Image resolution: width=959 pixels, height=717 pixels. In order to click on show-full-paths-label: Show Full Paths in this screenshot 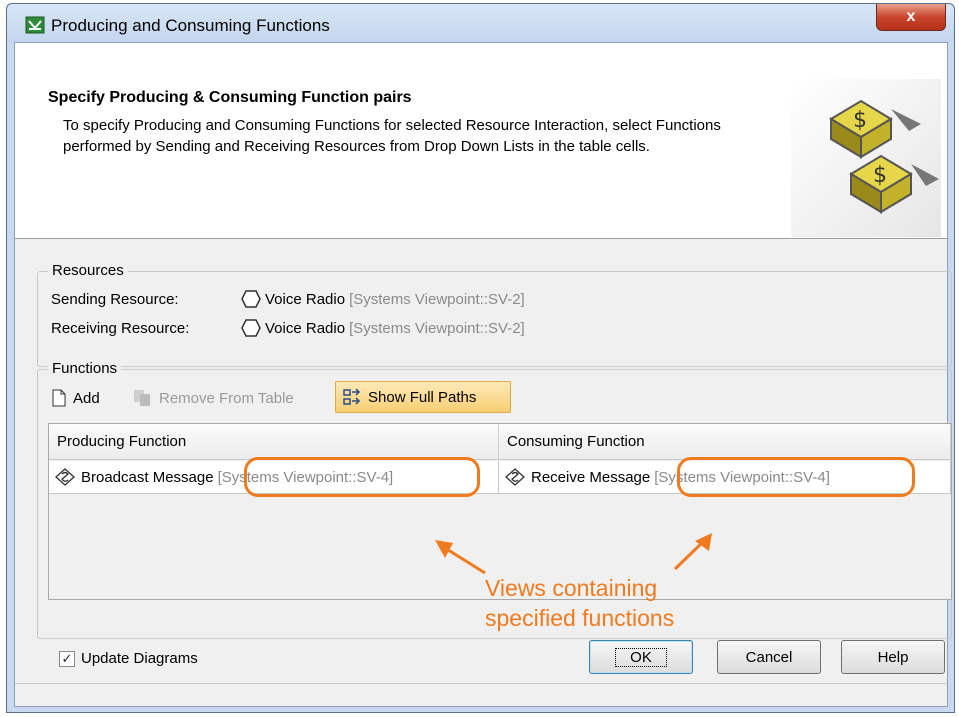, I will do `click(422, 397)`.